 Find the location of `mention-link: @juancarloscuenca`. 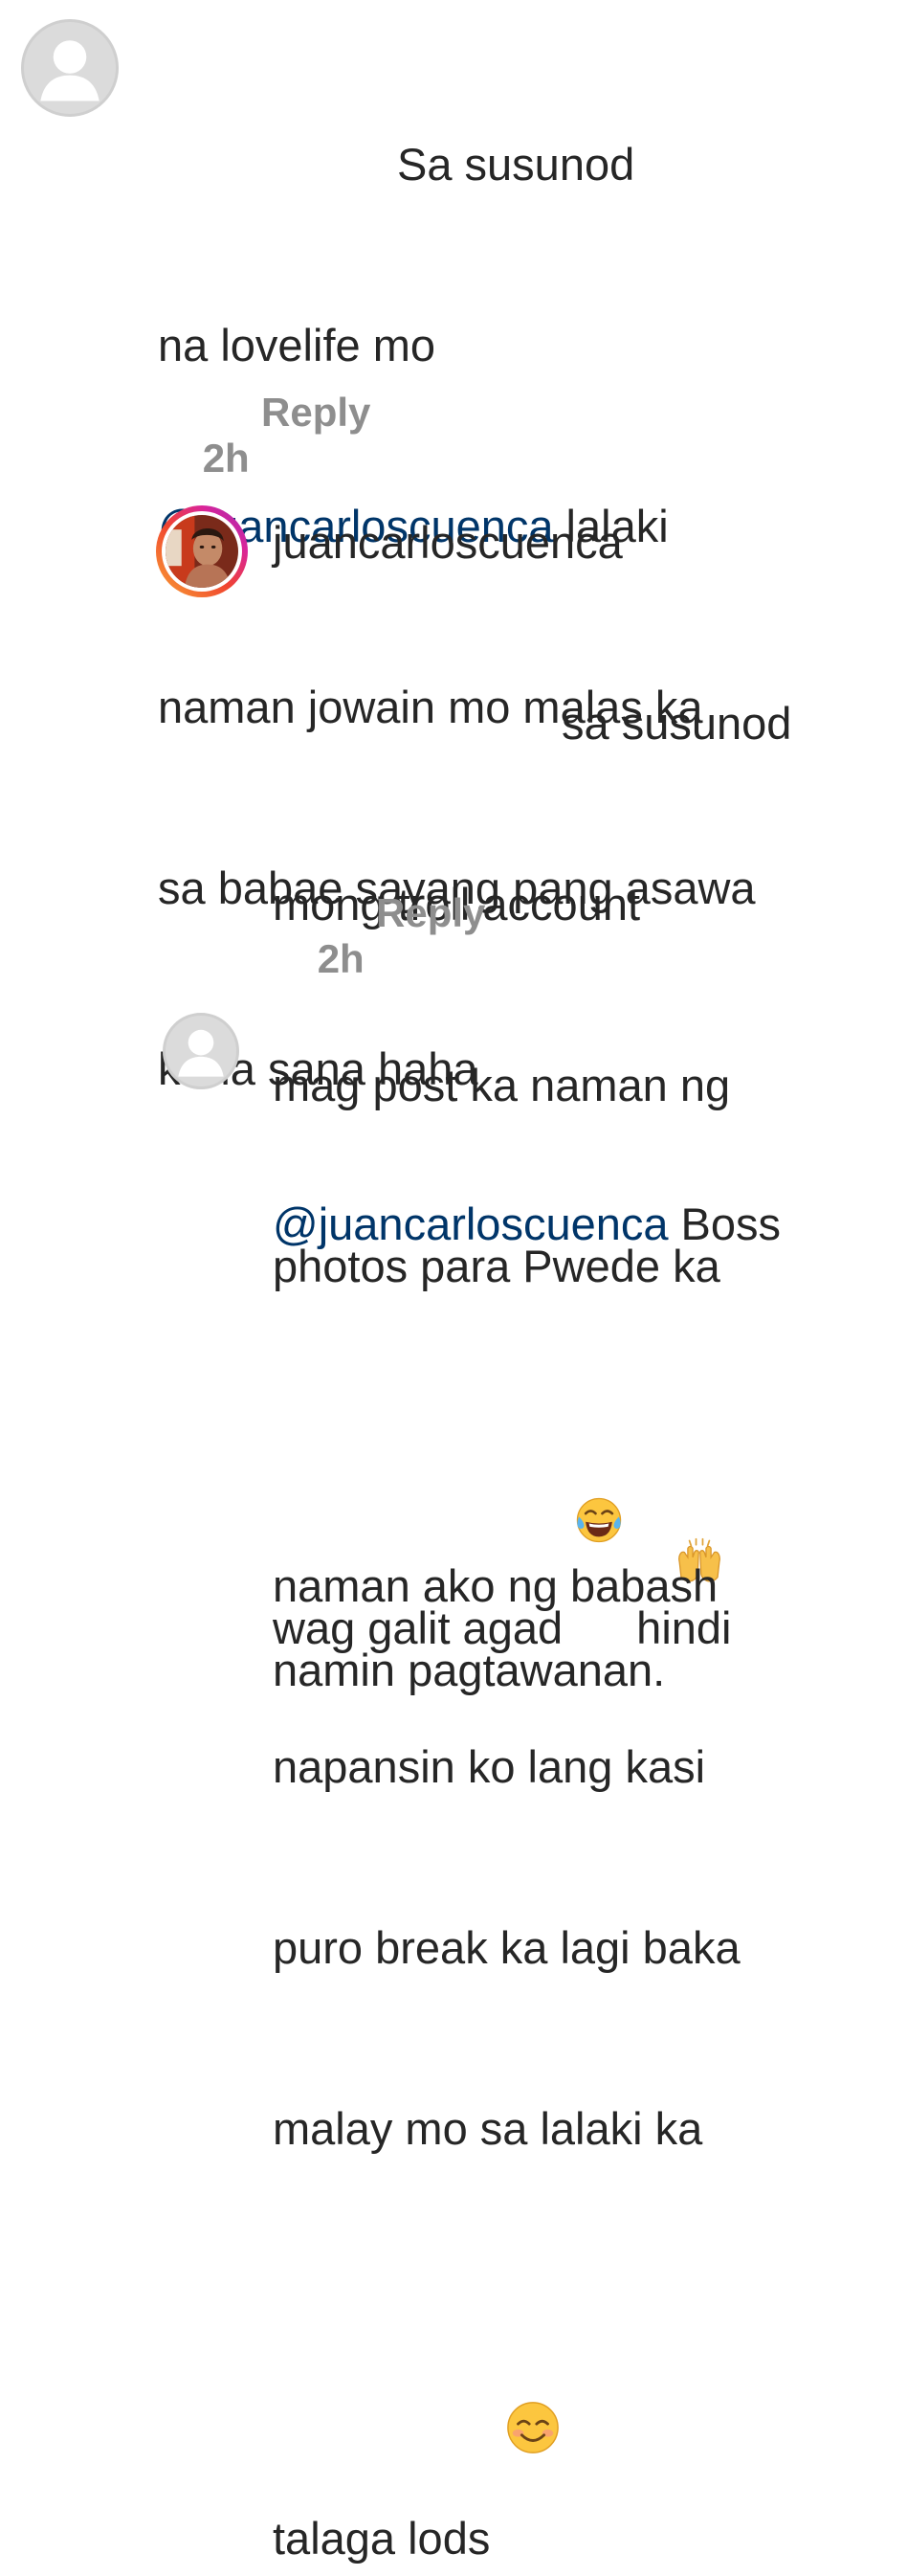

mention-link: @juancarloscuenca is located at coordinates (471, 1224).